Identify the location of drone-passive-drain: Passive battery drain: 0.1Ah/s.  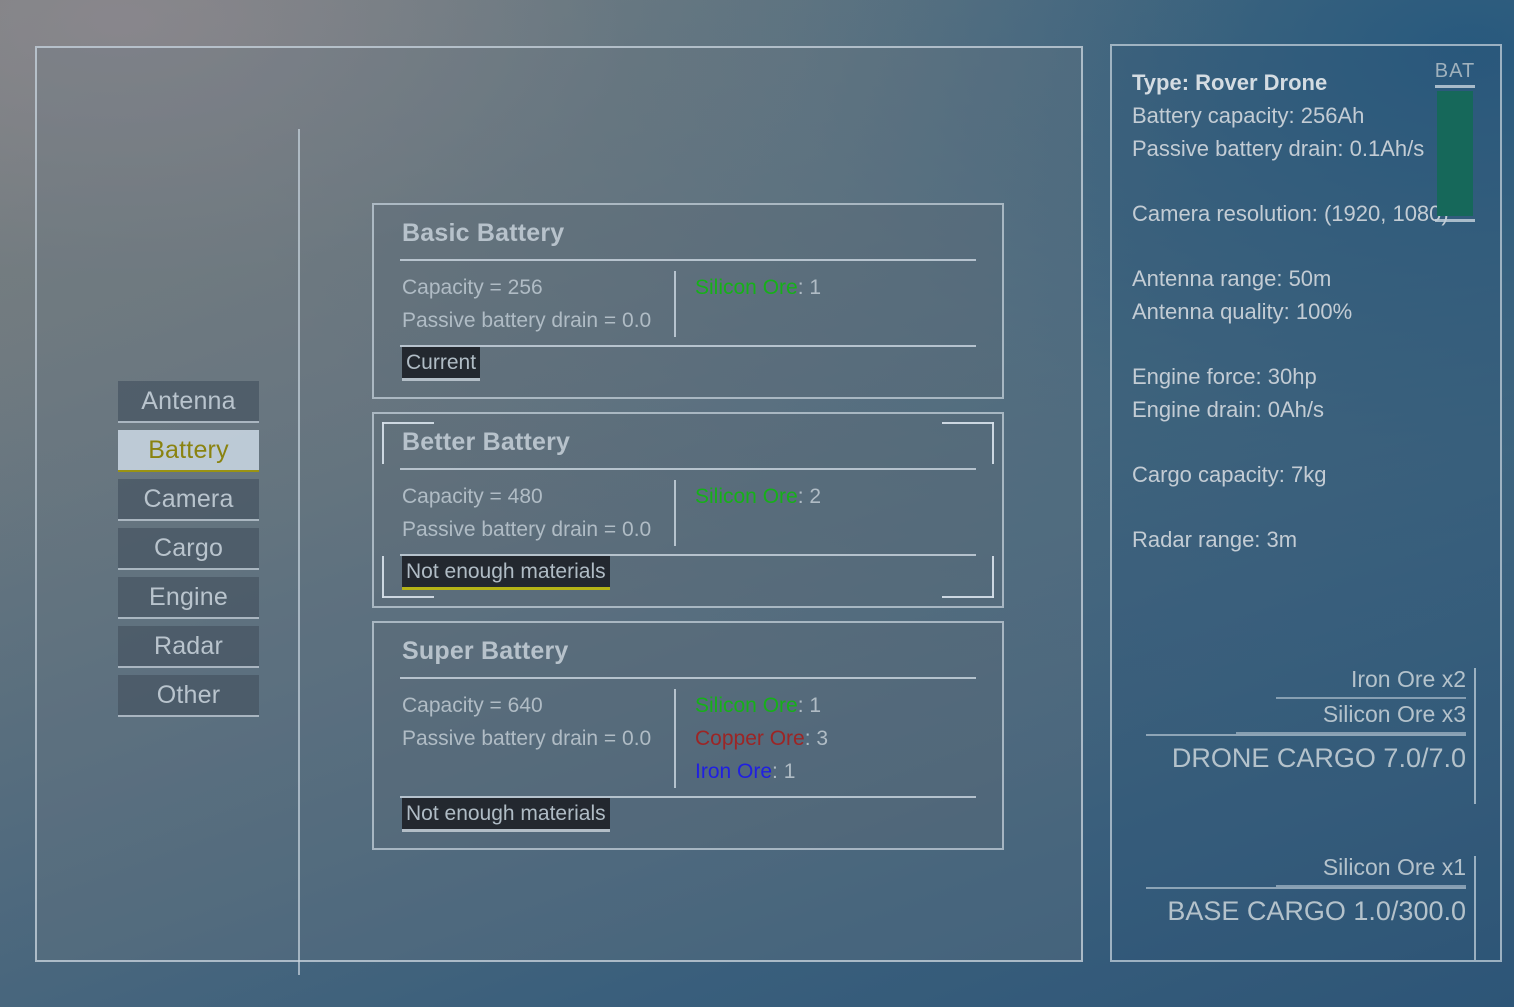
(1278, 148).